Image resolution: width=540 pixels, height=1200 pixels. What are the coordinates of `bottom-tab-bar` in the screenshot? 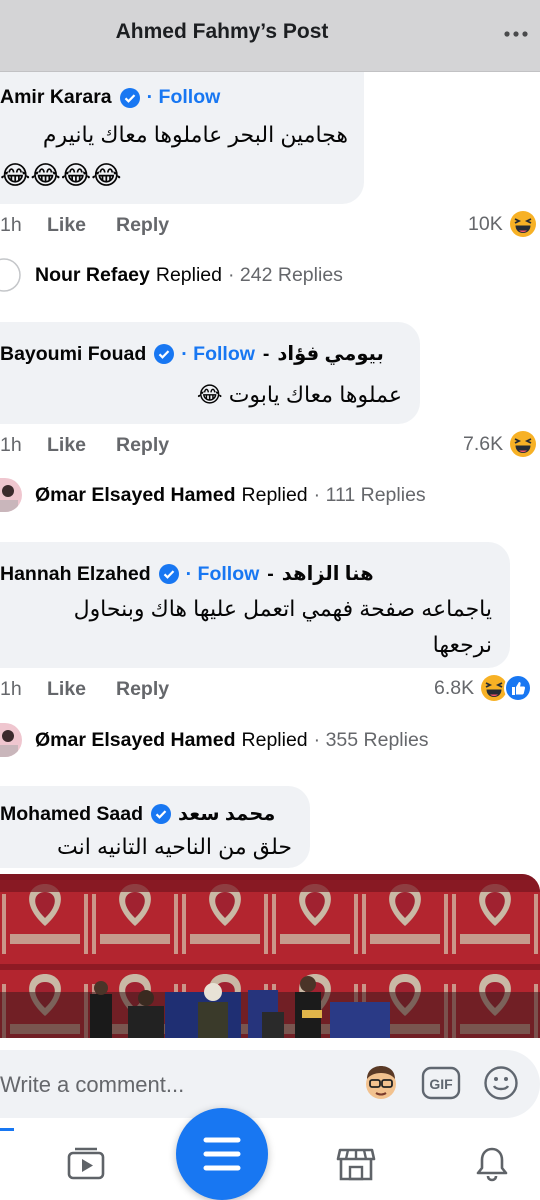 It's located at (270, 1154).